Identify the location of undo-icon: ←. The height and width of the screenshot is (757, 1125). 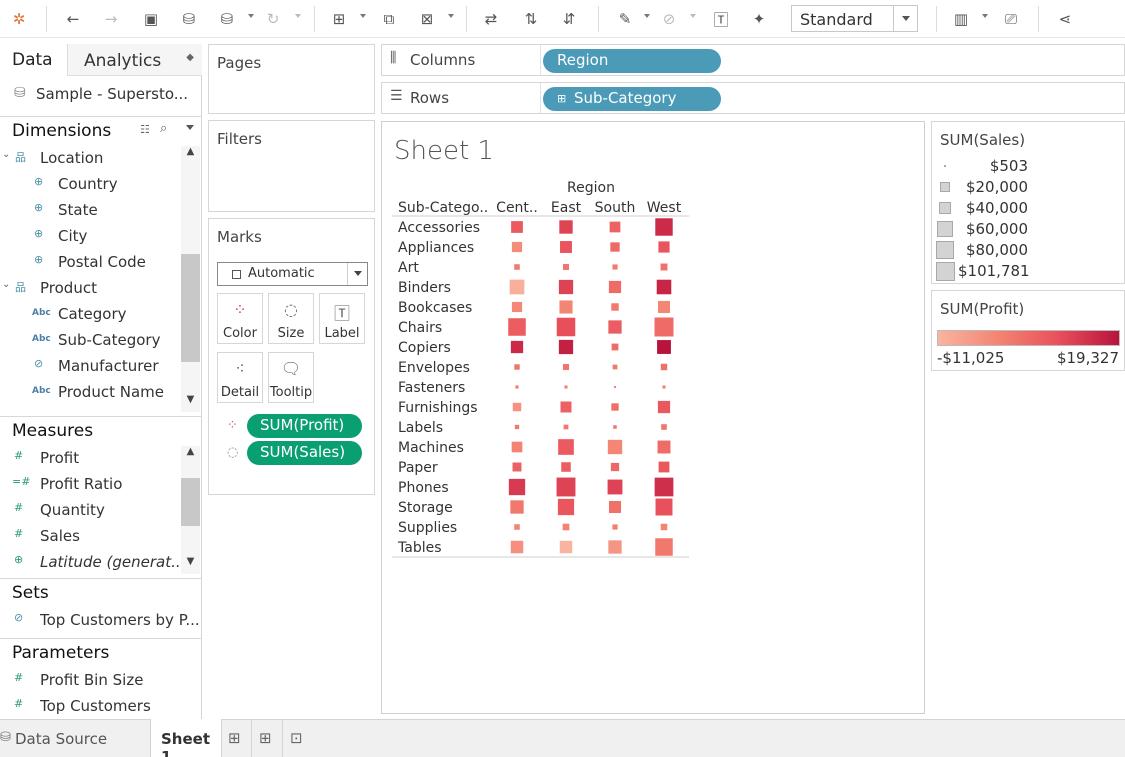
(73, 19).